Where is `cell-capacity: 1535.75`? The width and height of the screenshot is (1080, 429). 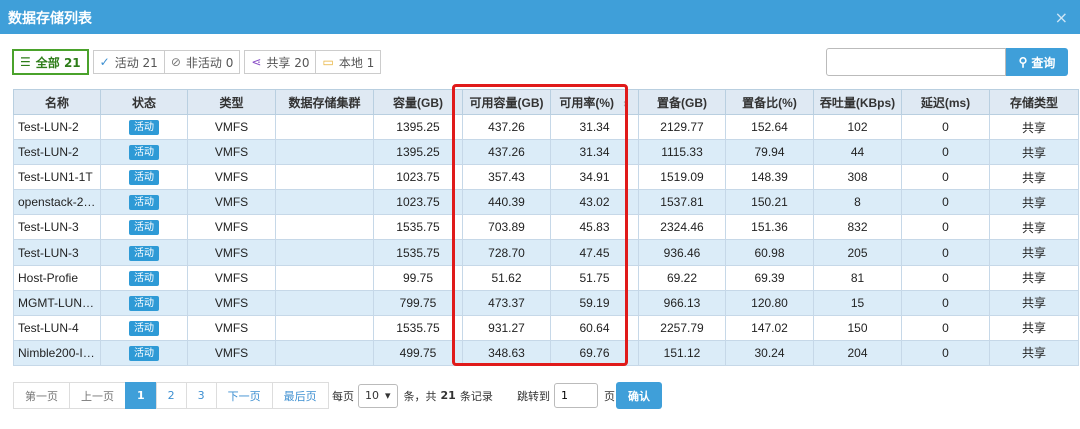 cell-capacity: 1535.75 is located at coordinates (418, 227).